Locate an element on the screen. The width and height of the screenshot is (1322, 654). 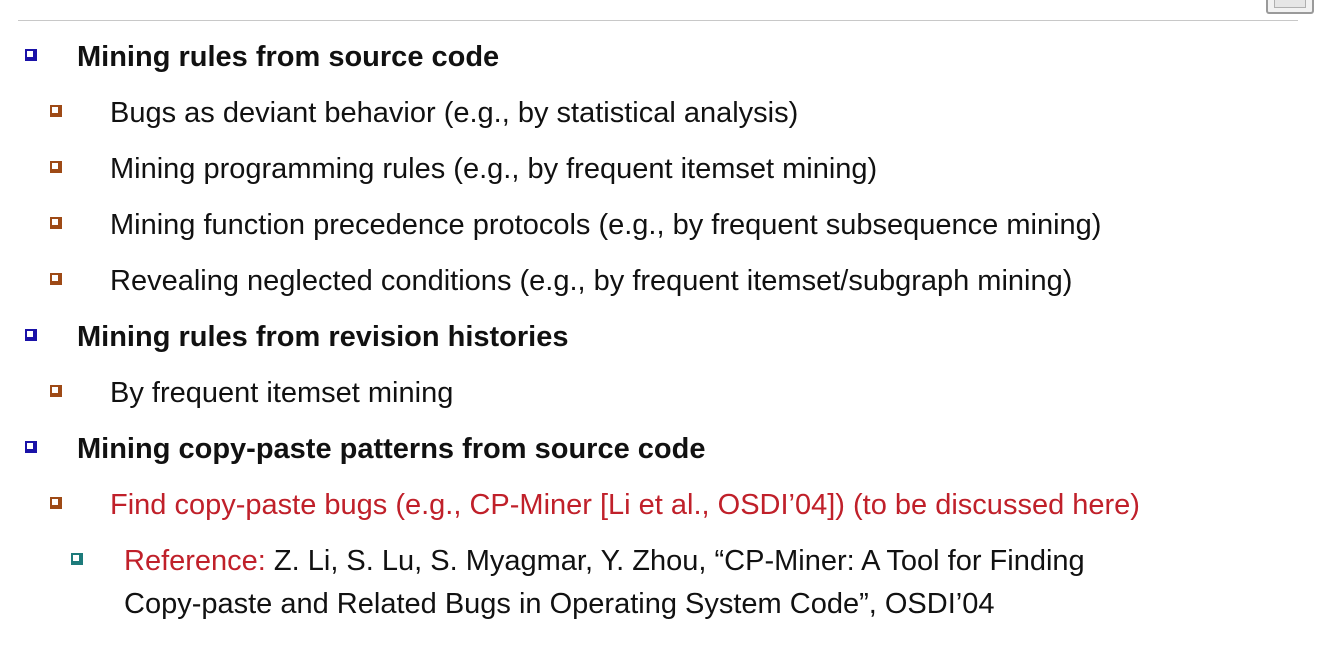
bullet-text: Mining rules from source code is located at coordinates (288, 57).